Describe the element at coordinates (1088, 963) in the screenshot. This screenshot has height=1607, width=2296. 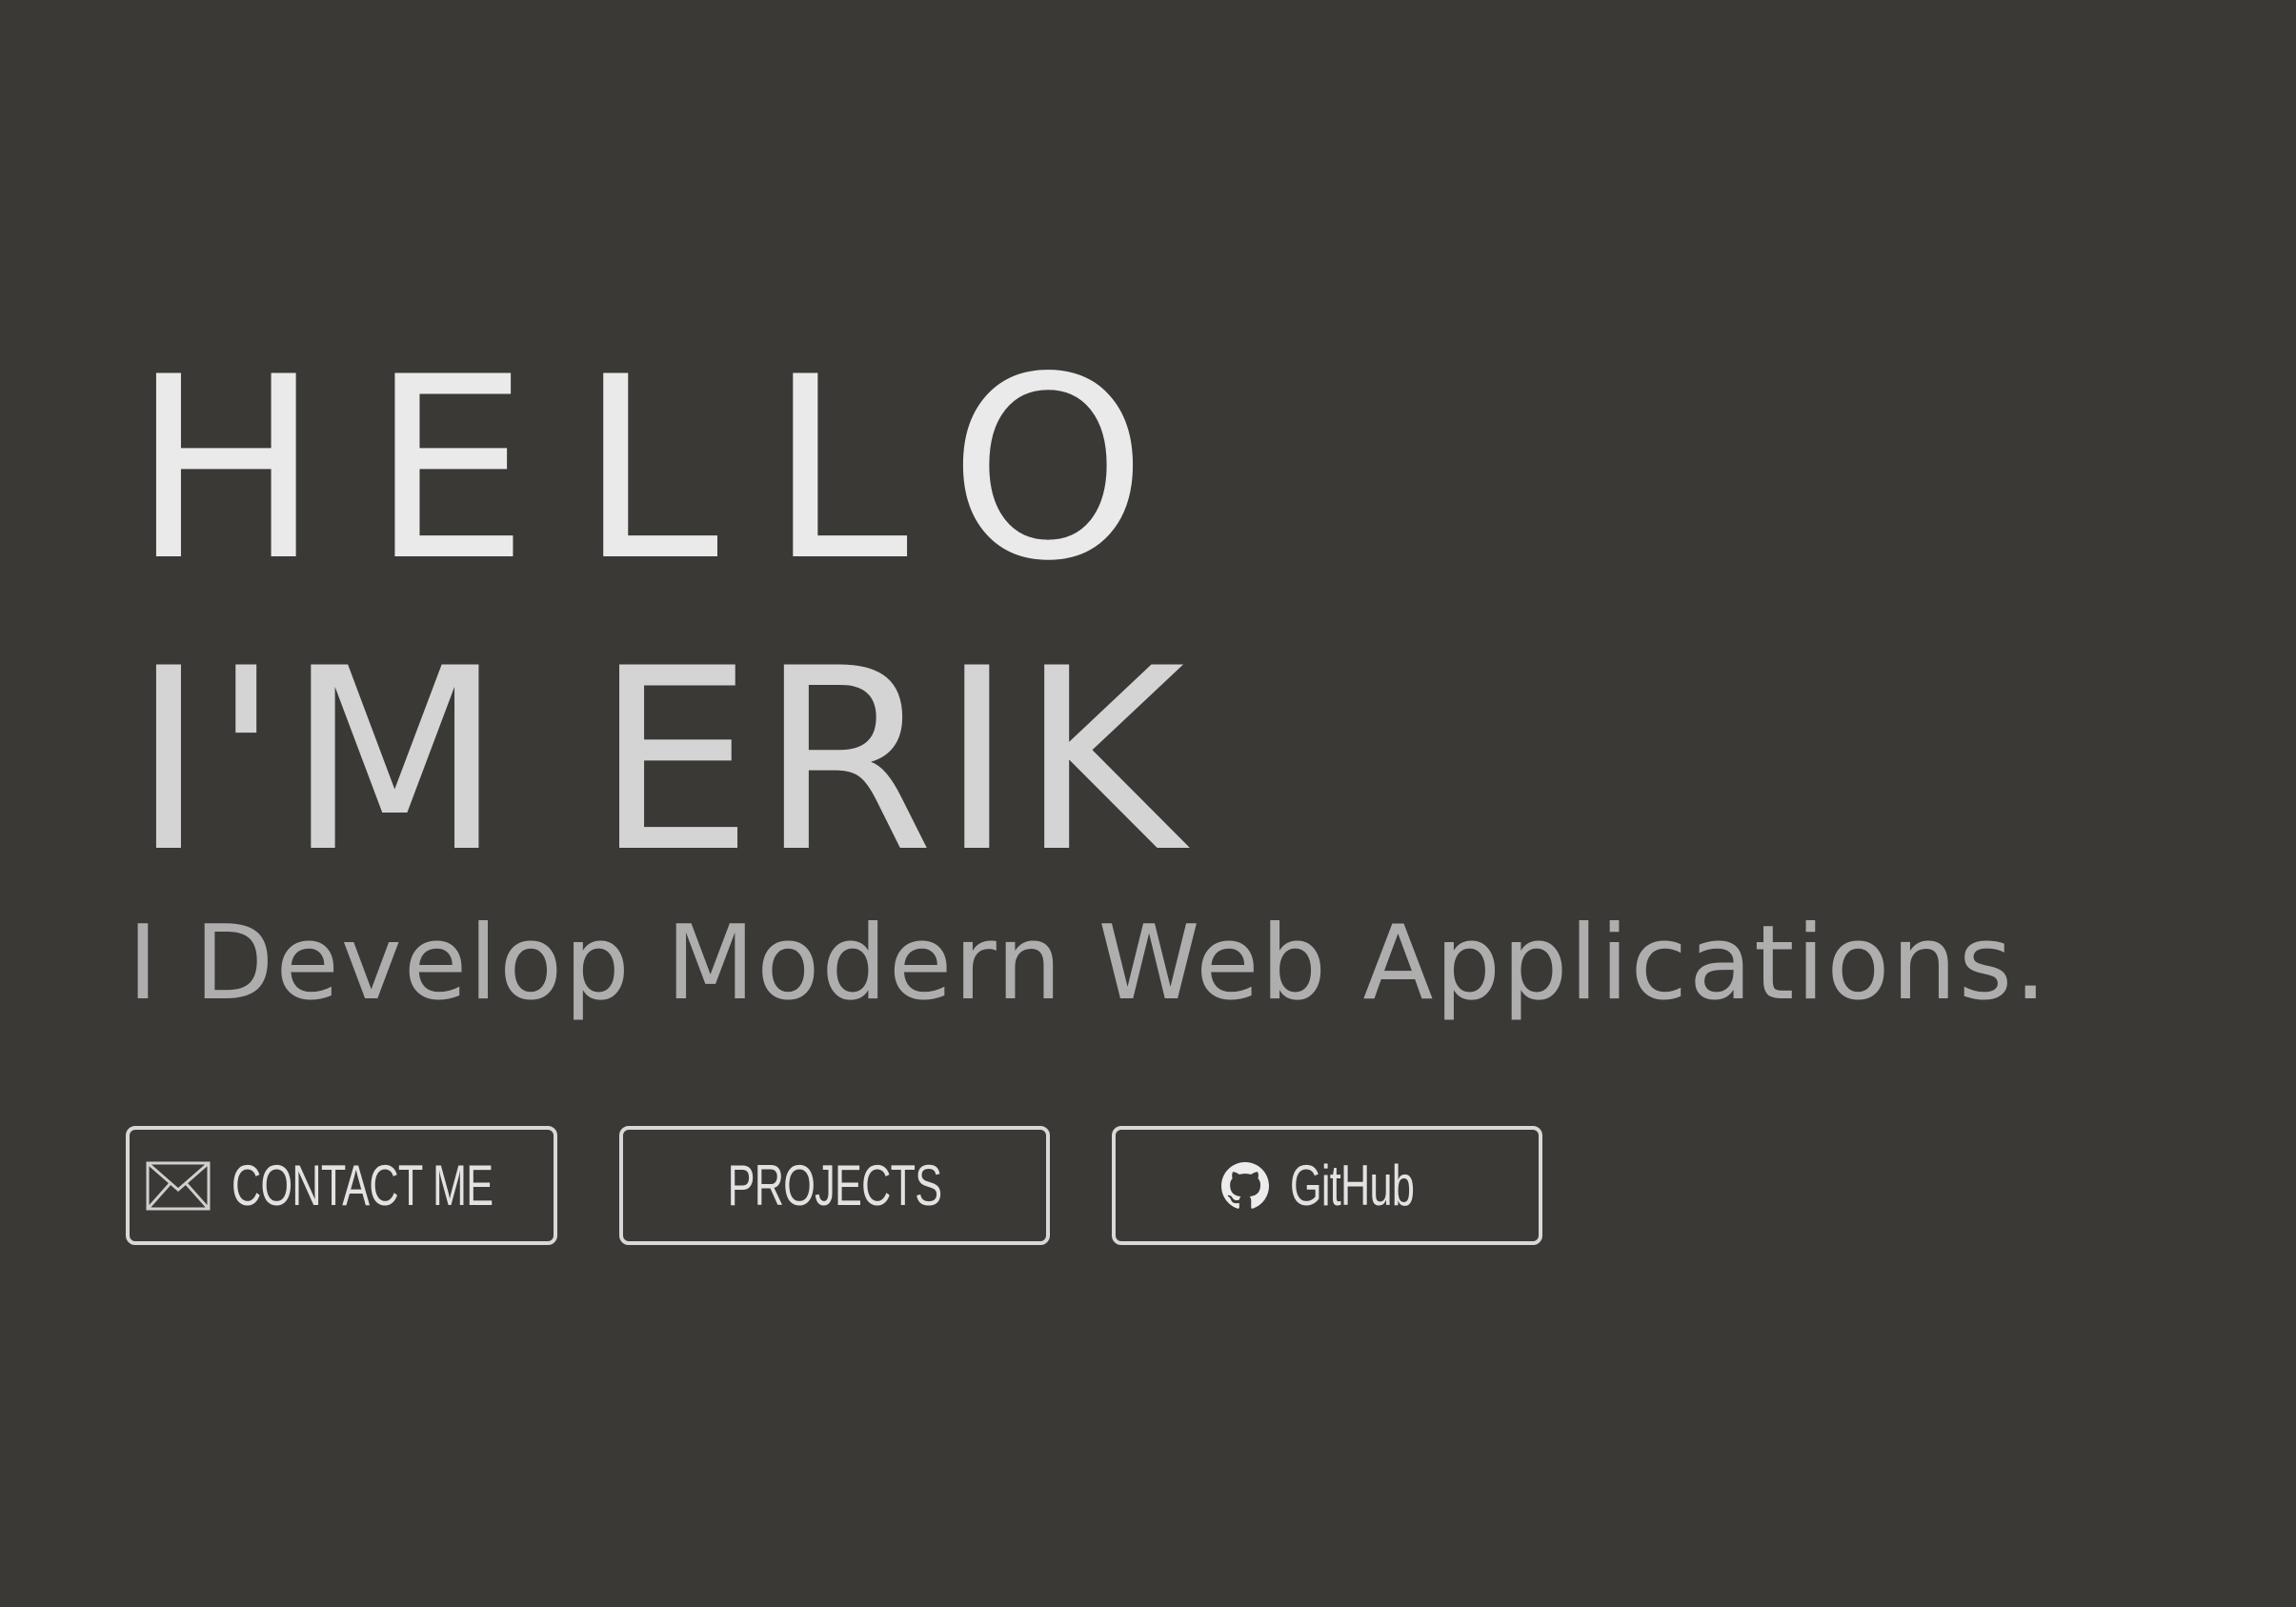
I see `hero-tagline: I Develop Modern Web Applications.` at that location.